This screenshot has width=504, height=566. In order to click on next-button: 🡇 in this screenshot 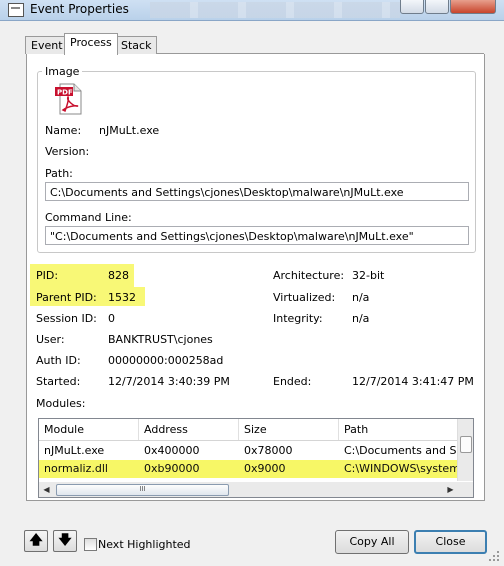, I will do `click(65, 541)`.